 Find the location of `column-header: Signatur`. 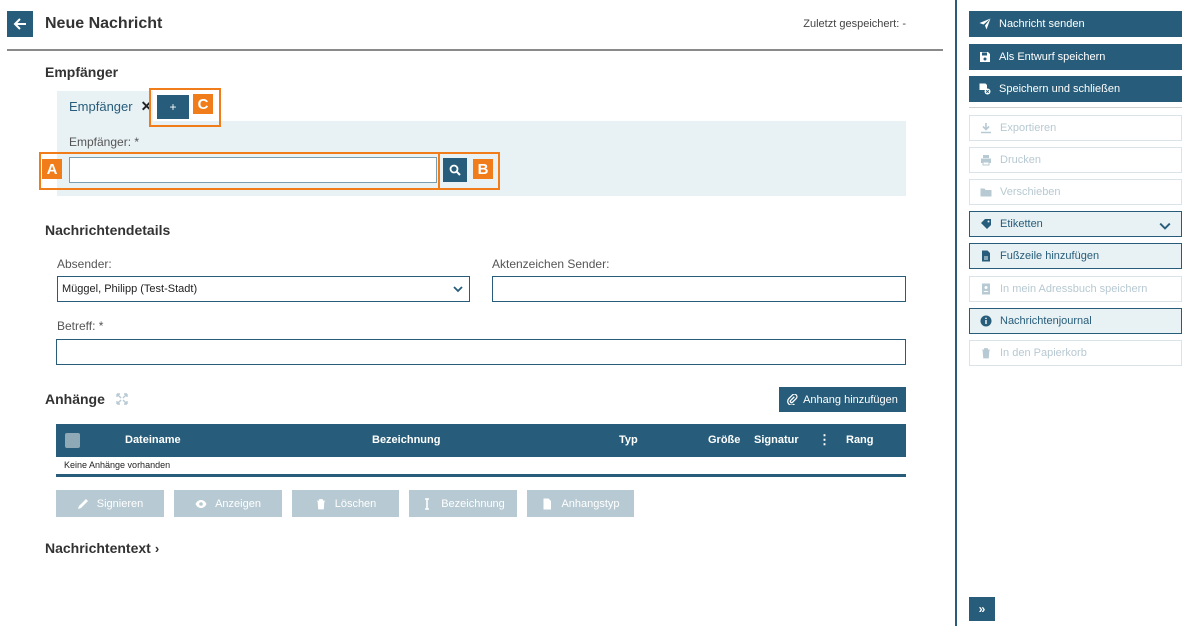

column-header: Signatur is located at coordinates (776, 440).